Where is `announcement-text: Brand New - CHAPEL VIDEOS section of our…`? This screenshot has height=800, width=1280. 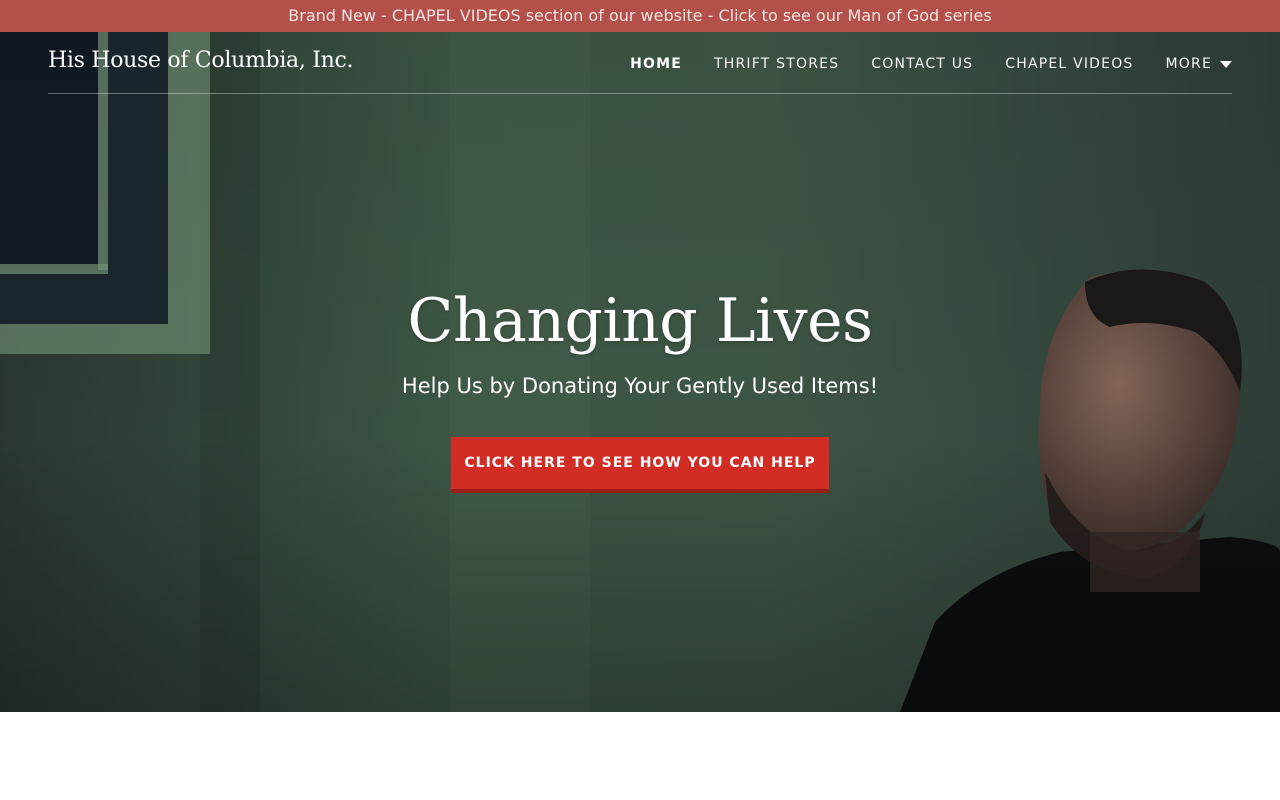 announcement-text: Brand New - CHAPEL VIDEOS section of our… is located at coordinates (639, 15).